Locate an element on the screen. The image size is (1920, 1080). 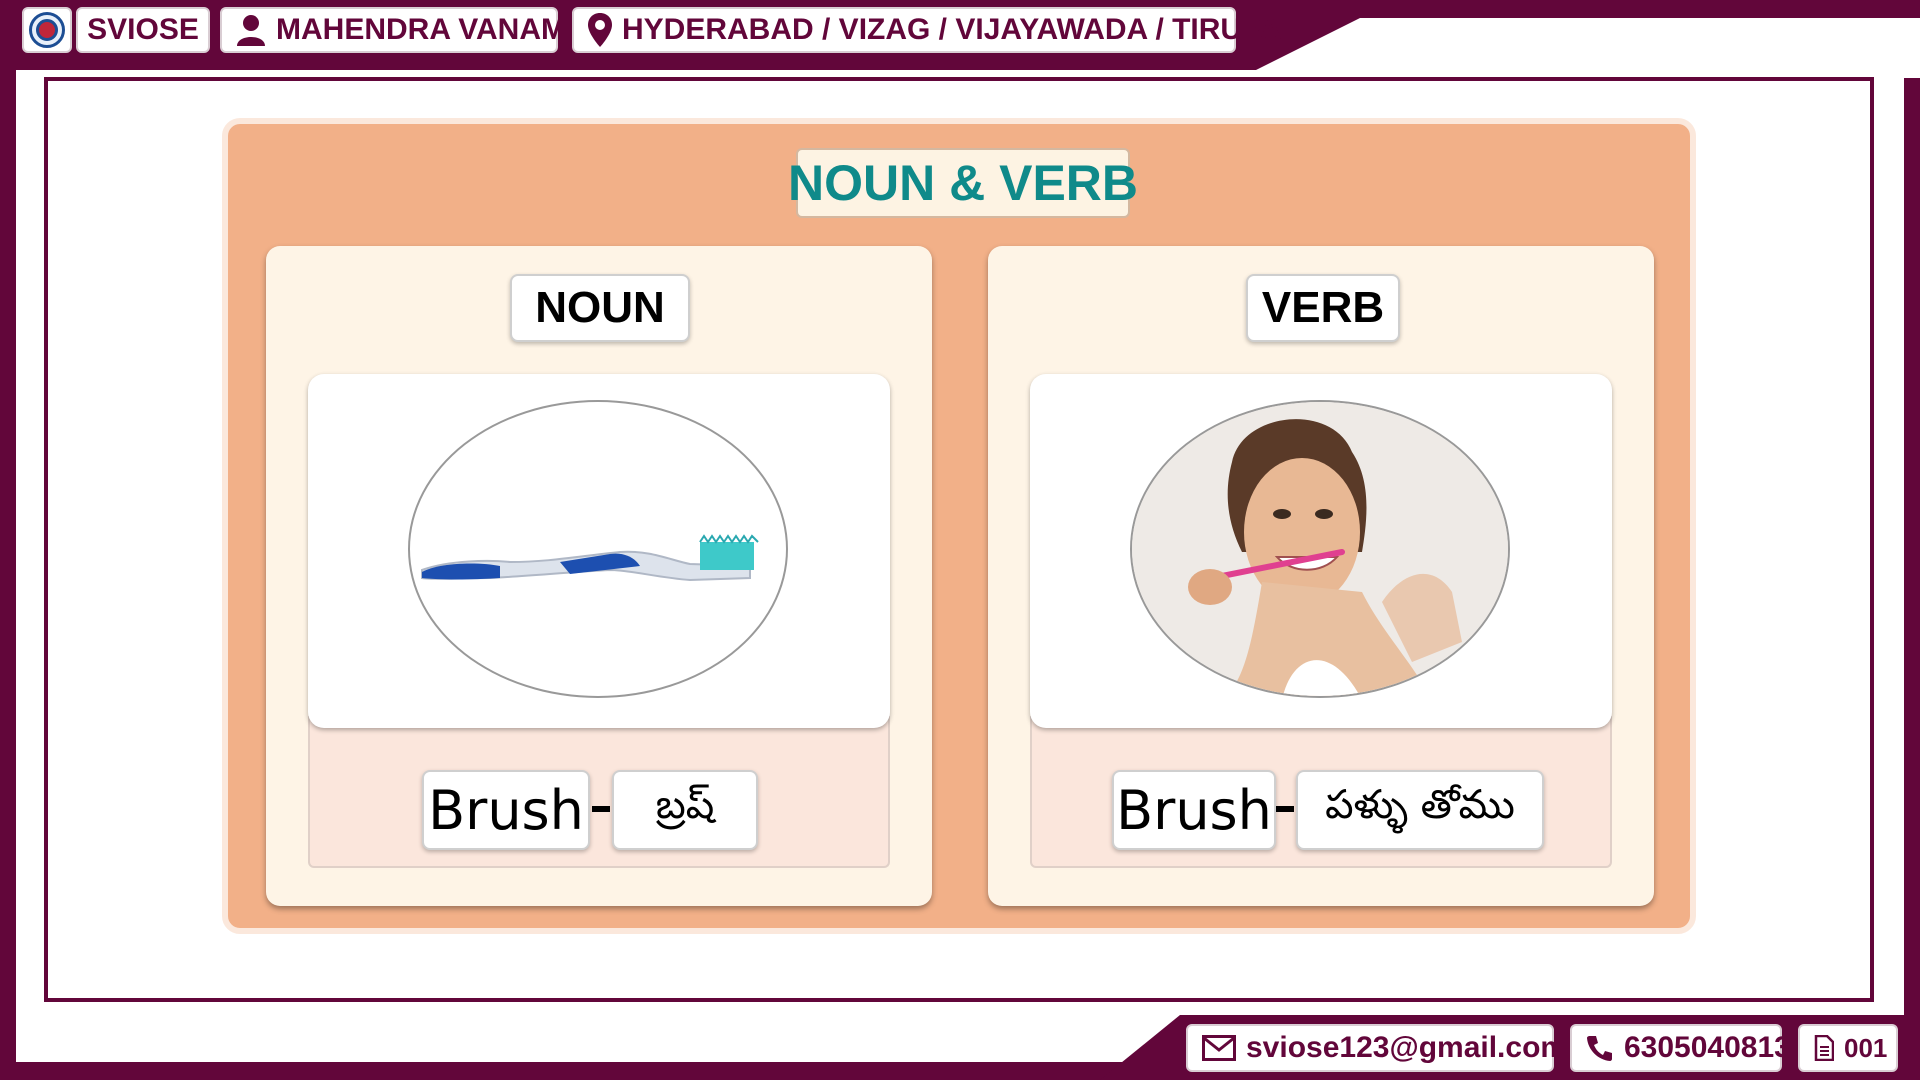
verb-caption-area: Brush పళ్ళు తోము is located at coordinates (1321, 792).